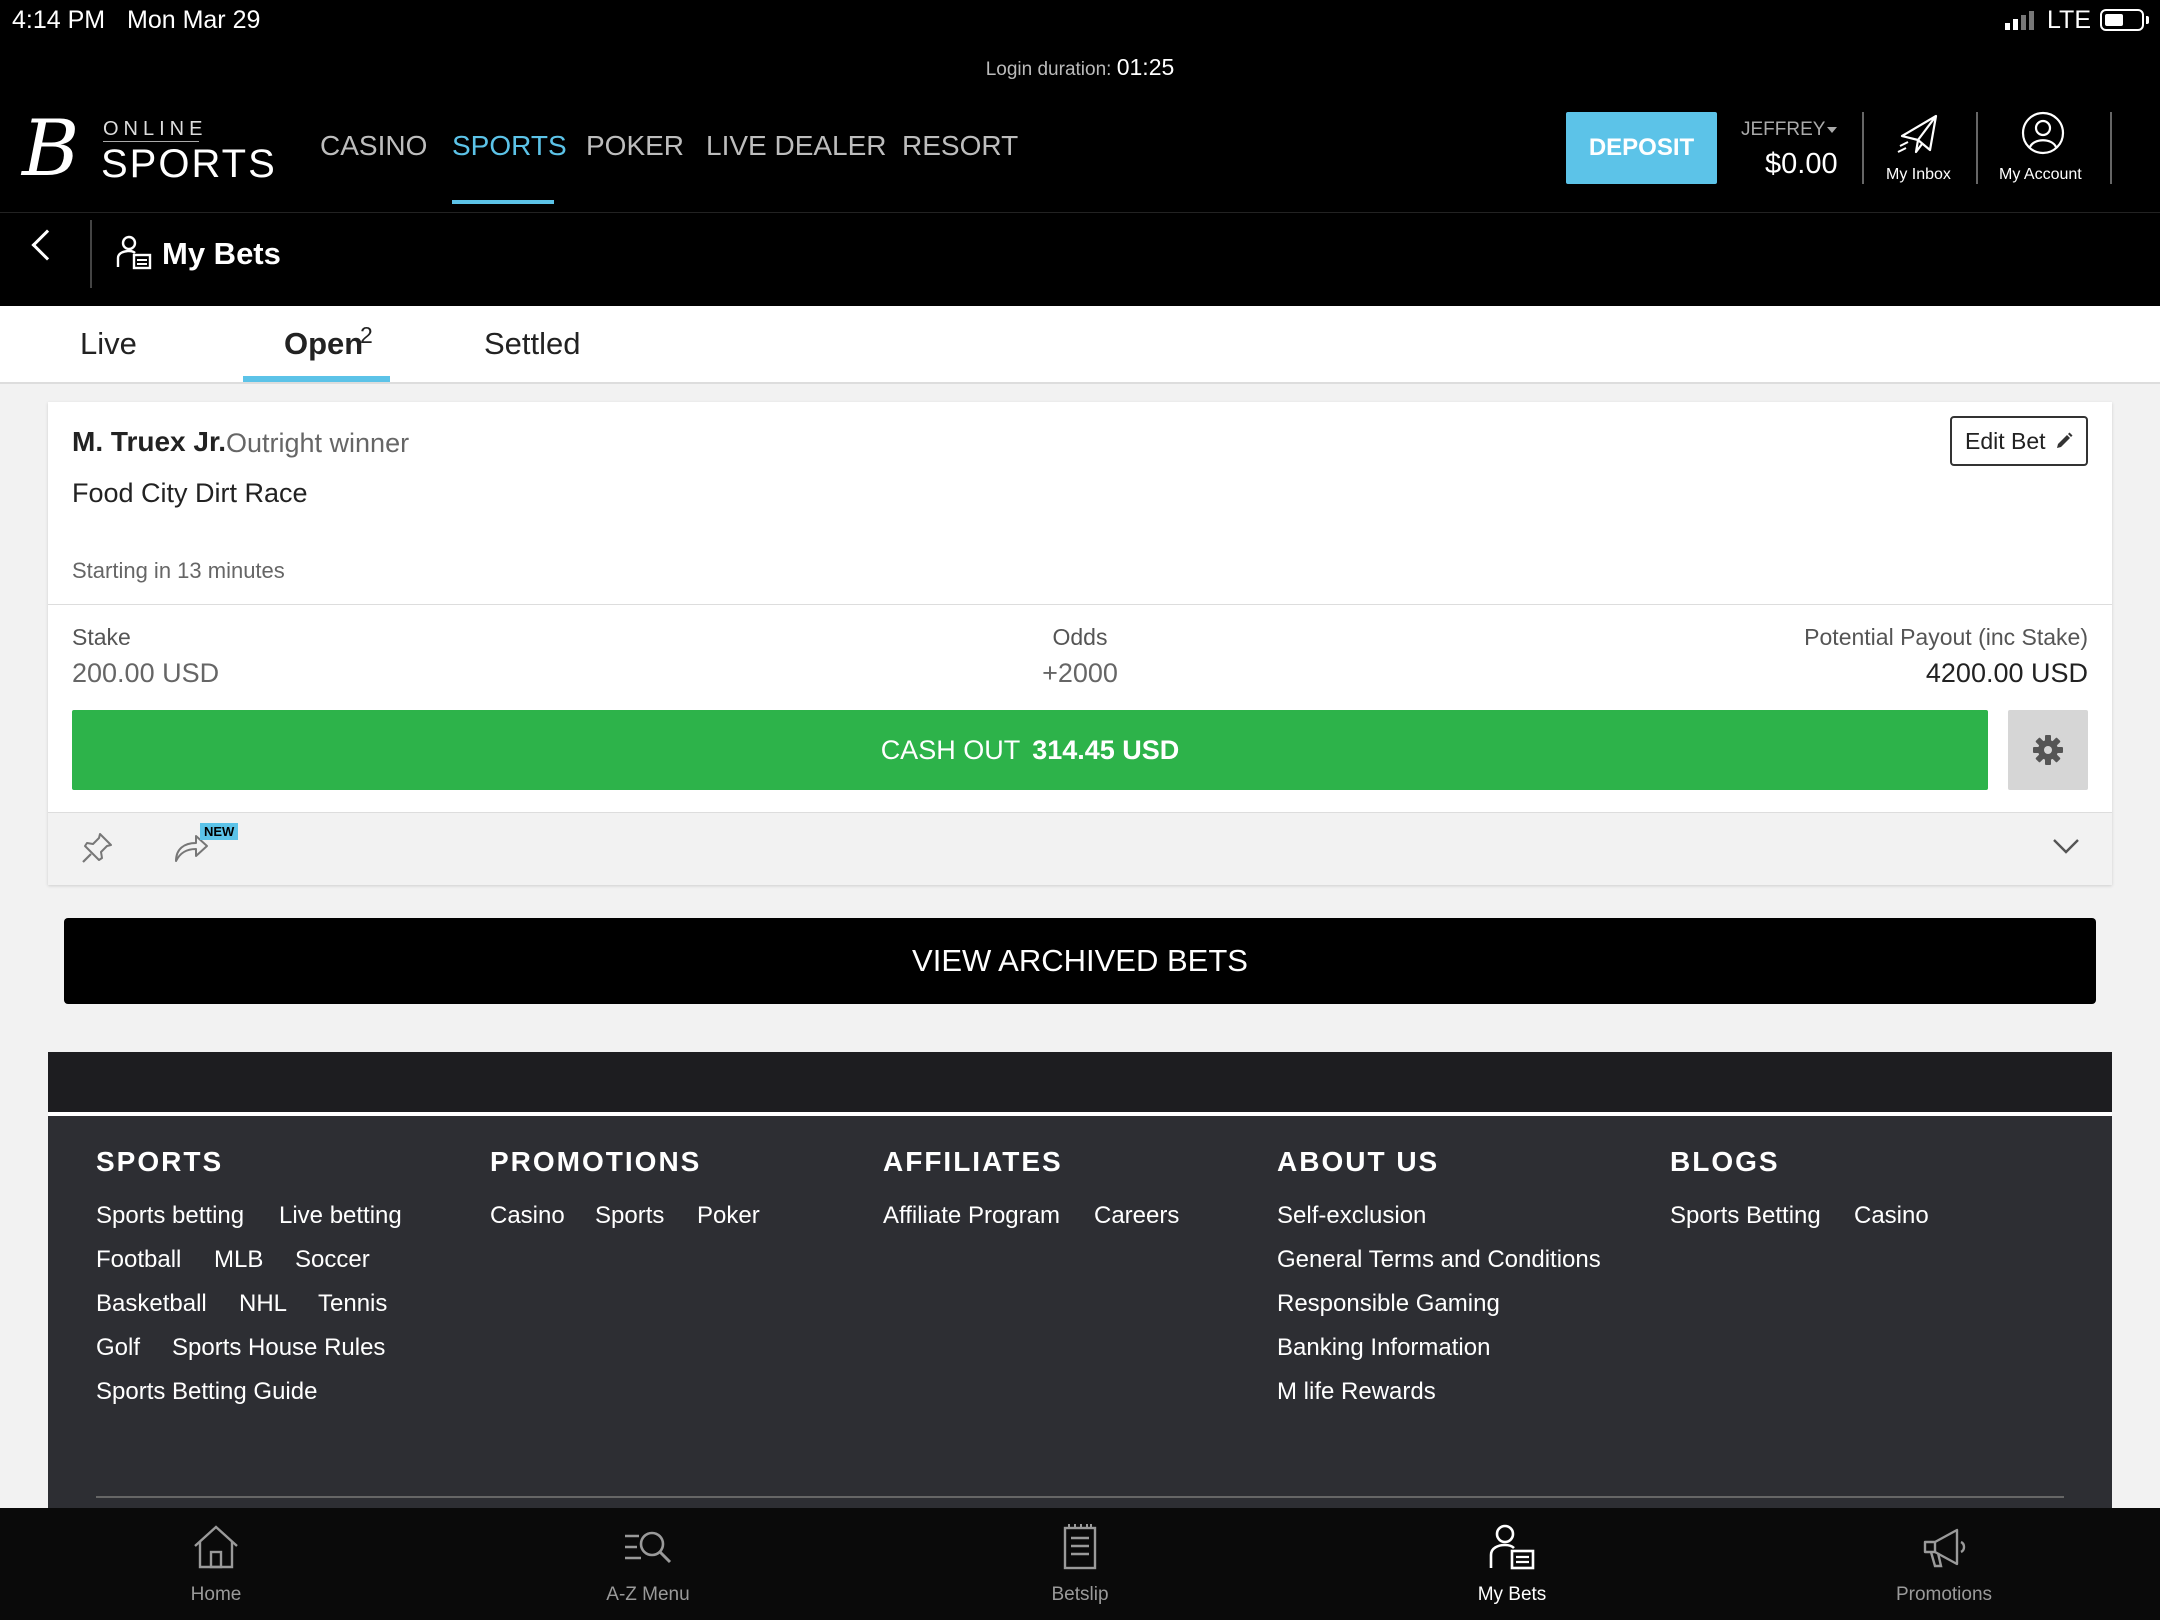  I want to click on footer-link: Banking Information, so click(1383, 1348).